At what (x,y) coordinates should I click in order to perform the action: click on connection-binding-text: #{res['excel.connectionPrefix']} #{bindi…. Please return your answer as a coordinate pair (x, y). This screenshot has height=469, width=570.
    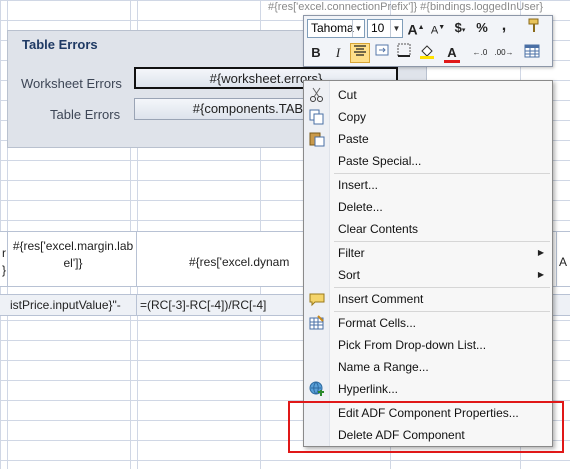
    Looking at the image, I should click on (406, 7).